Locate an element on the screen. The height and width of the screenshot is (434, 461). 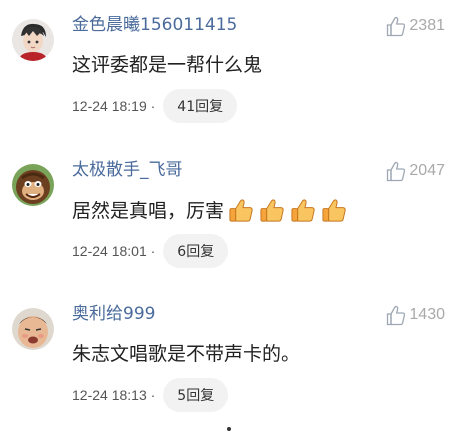
comment-text: 这评委都是一帮什么鬼 is located at coordinates (167, 65).